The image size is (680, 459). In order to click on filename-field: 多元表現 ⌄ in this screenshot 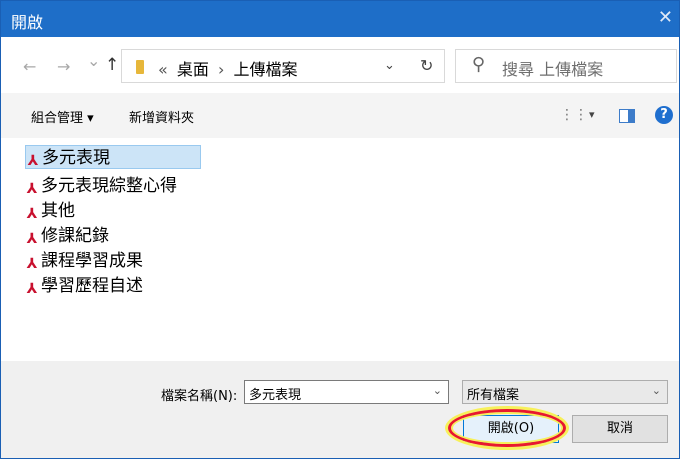, I will do `click(346, 392)`.